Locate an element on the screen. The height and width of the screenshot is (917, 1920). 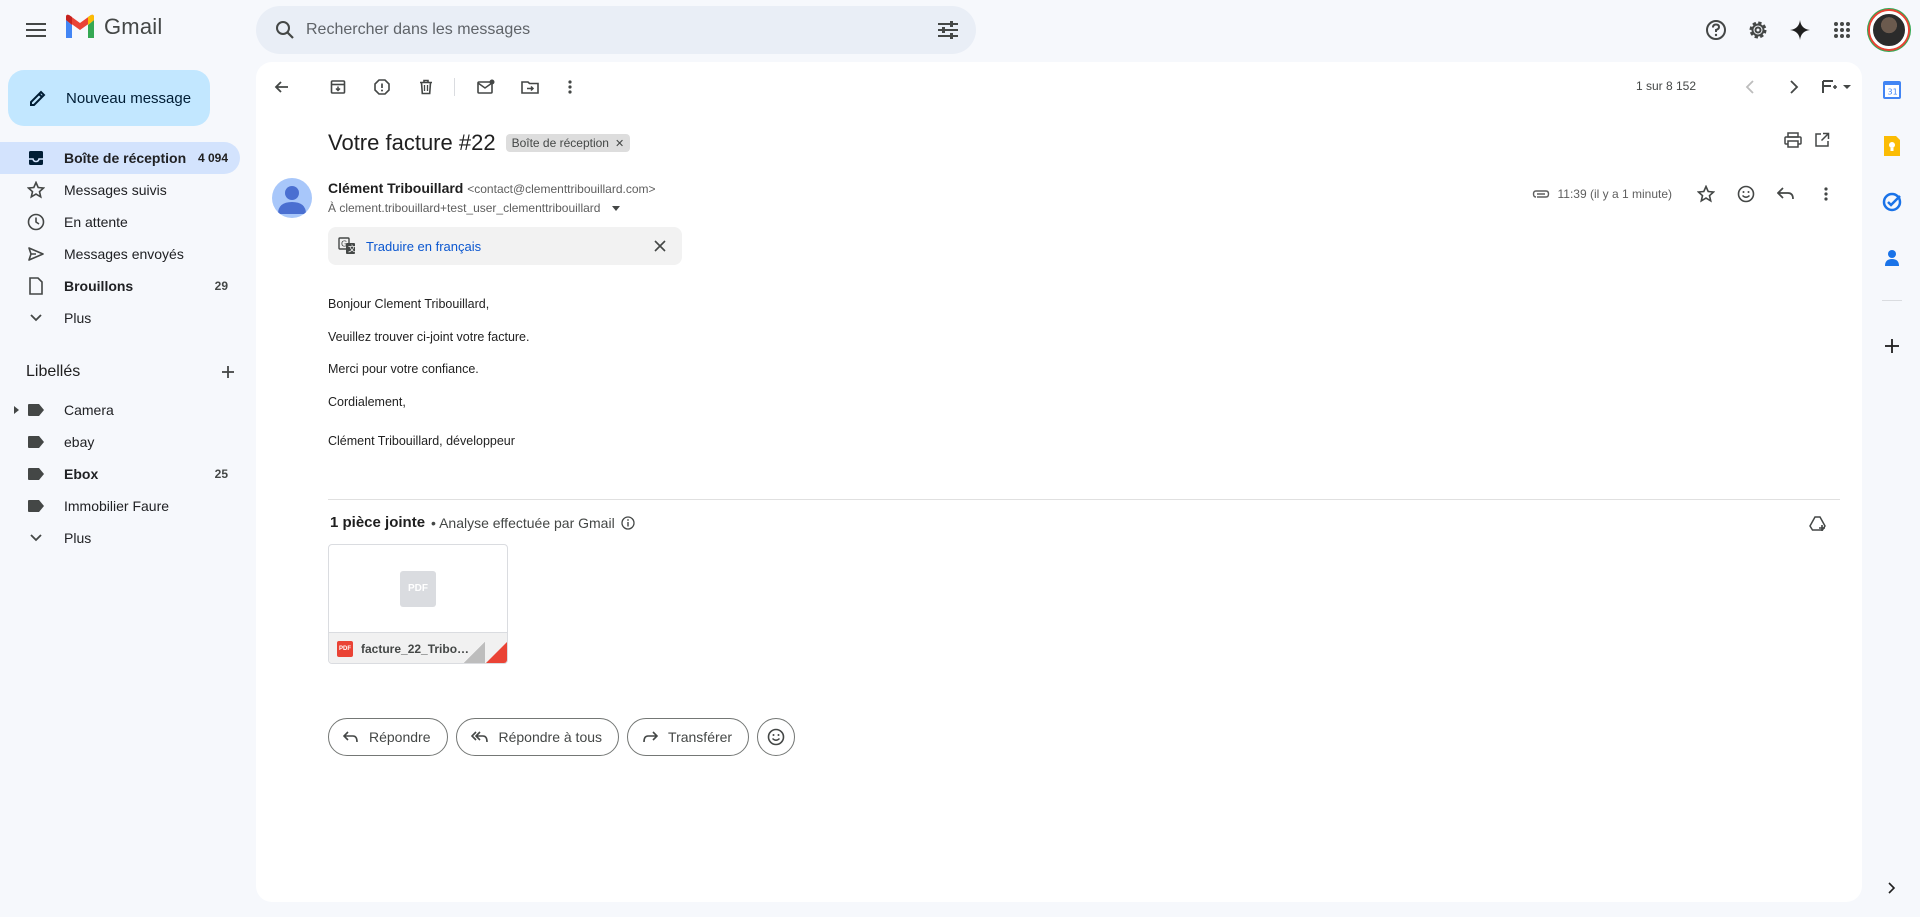
forward-button: Transférer is located at coordinates (688, 737).